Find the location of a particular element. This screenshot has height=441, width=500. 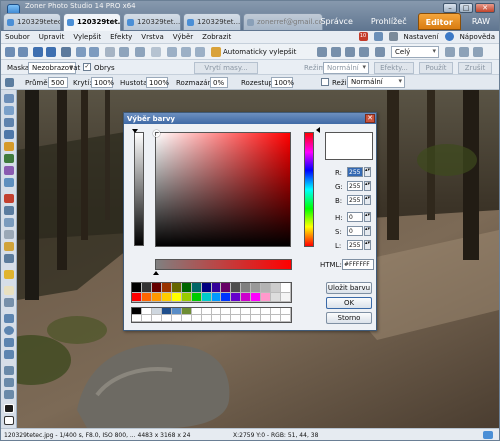

alpha-gradient-bar is located at coordinates (223, 264).